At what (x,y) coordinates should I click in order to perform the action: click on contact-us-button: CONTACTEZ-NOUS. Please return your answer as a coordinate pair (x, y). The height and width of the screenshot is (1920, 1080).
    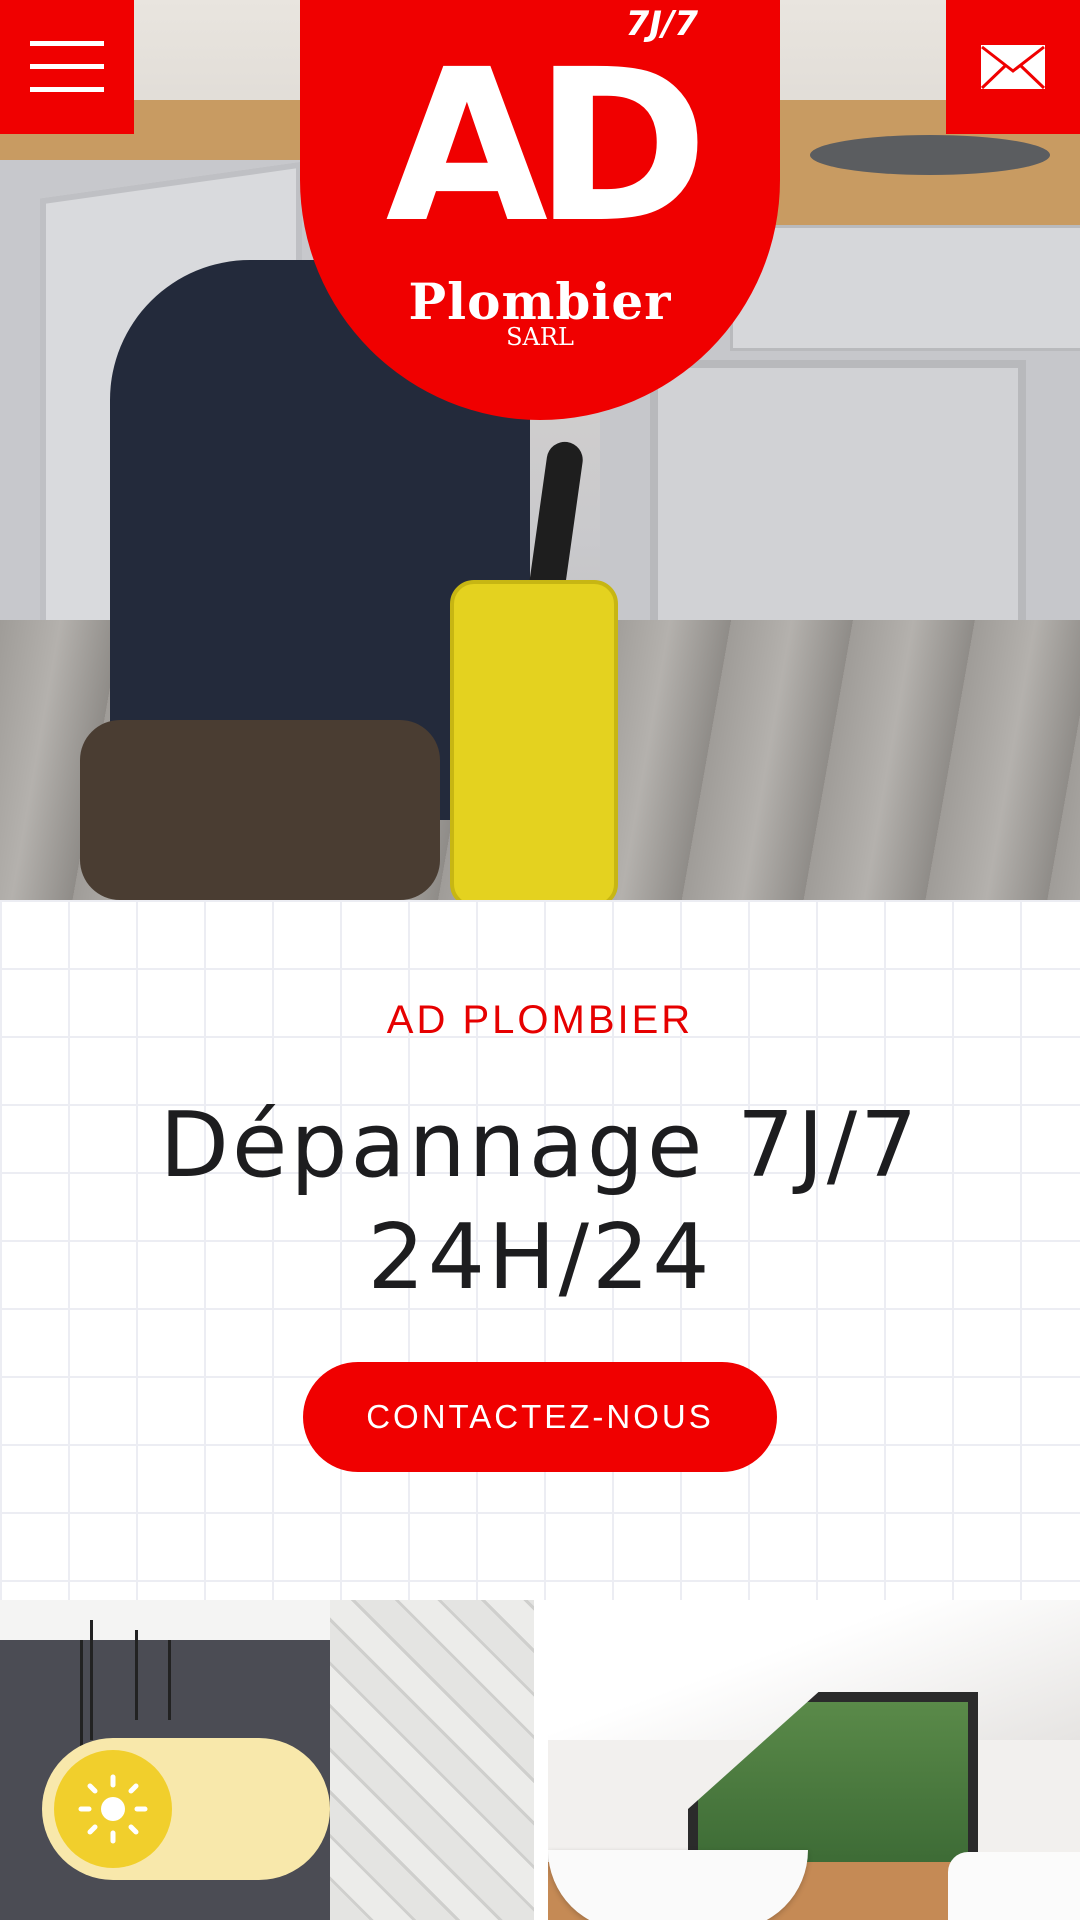
    Looking at the image, I should click on (540, 1417).